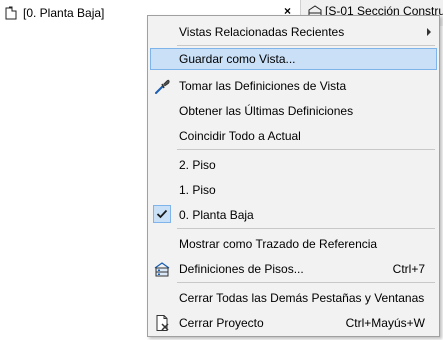 Image resolution: width=443 pixels, height=340 pixels. Describe the element at coordinates (263, 86) in the screenshot. I see `menu-item-label: Tomar las Definiciones de Vista` at that location.